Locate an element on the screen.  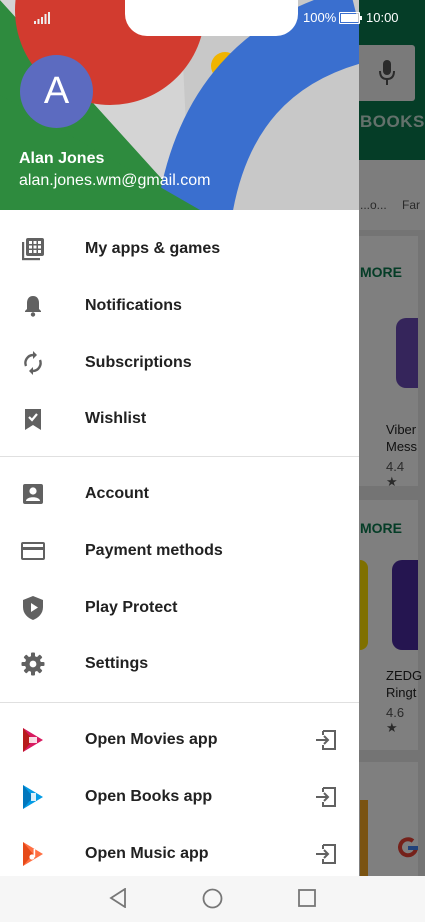
menu-item-label: Account is located at coordinates (117, 494).